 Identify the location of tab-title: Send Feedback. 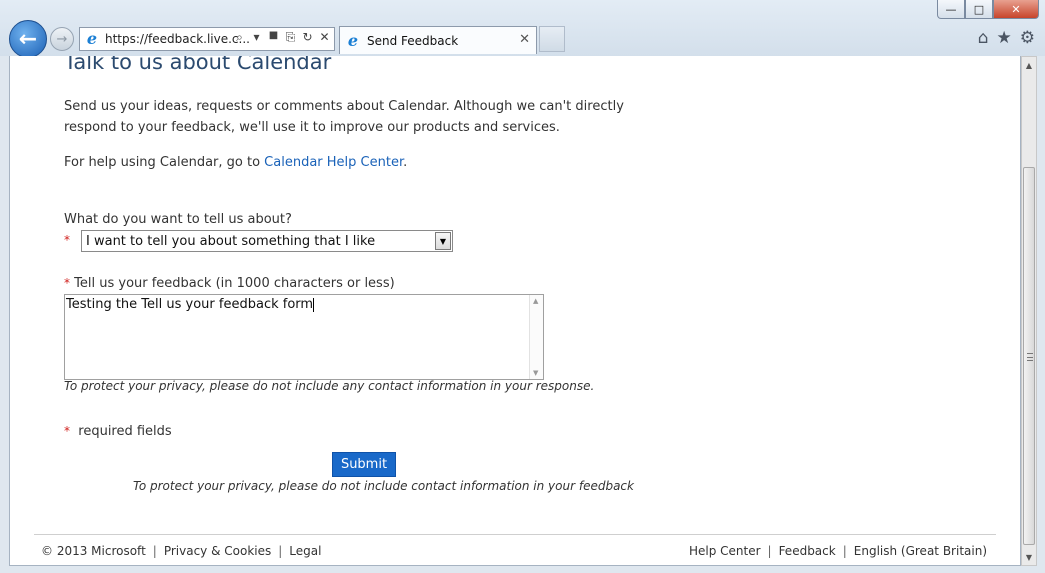
(413, 40).